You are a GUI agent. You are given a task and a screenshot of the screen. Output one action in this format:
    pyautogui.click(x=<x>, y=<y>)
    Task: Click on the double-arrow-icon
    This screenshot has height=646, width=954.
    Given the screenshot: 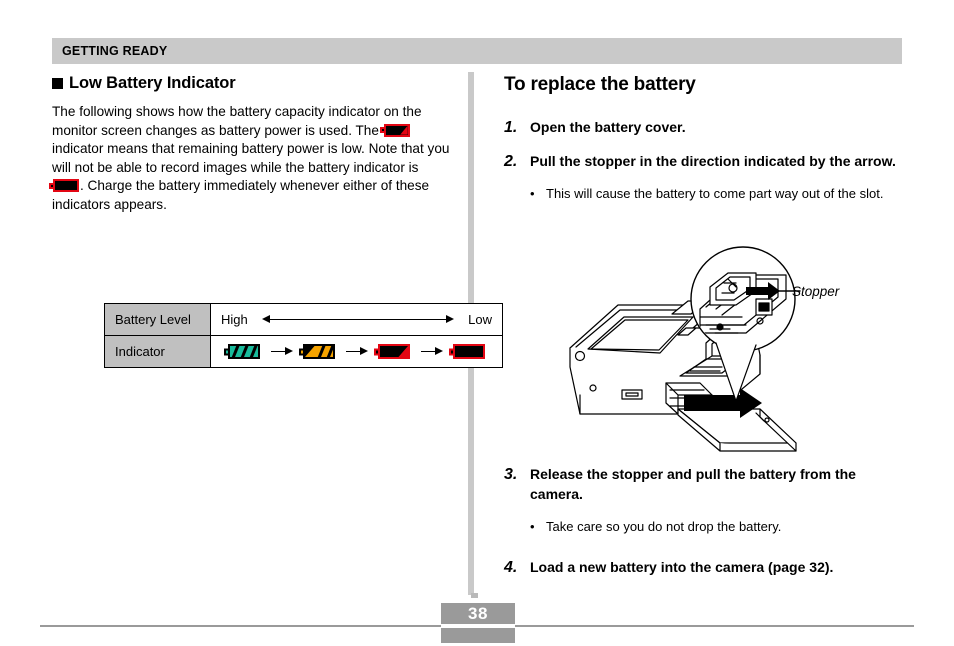 What is the action you would take?
    pyautogui.click(x=358, y=319)
    